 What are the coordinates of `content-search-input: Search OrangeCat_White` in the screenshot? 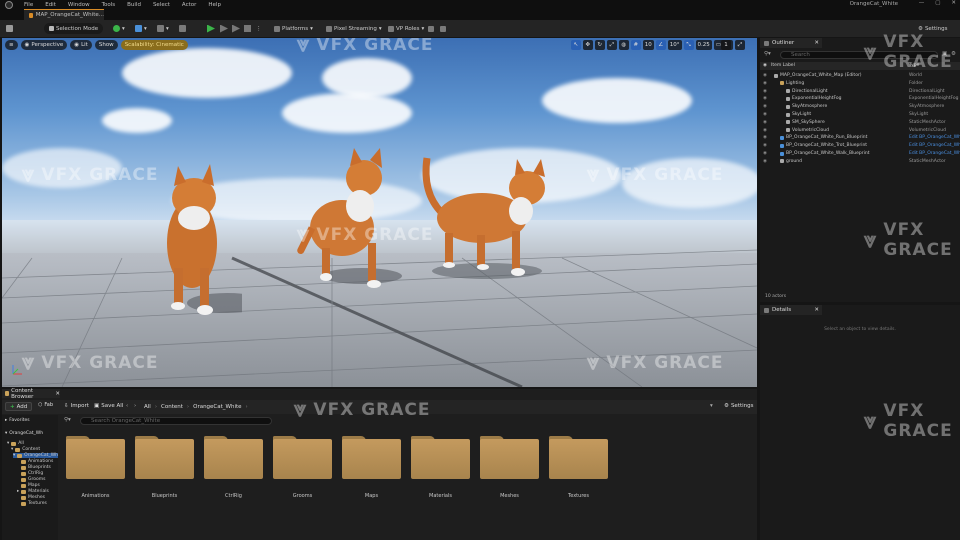 It's located at (176, 421).